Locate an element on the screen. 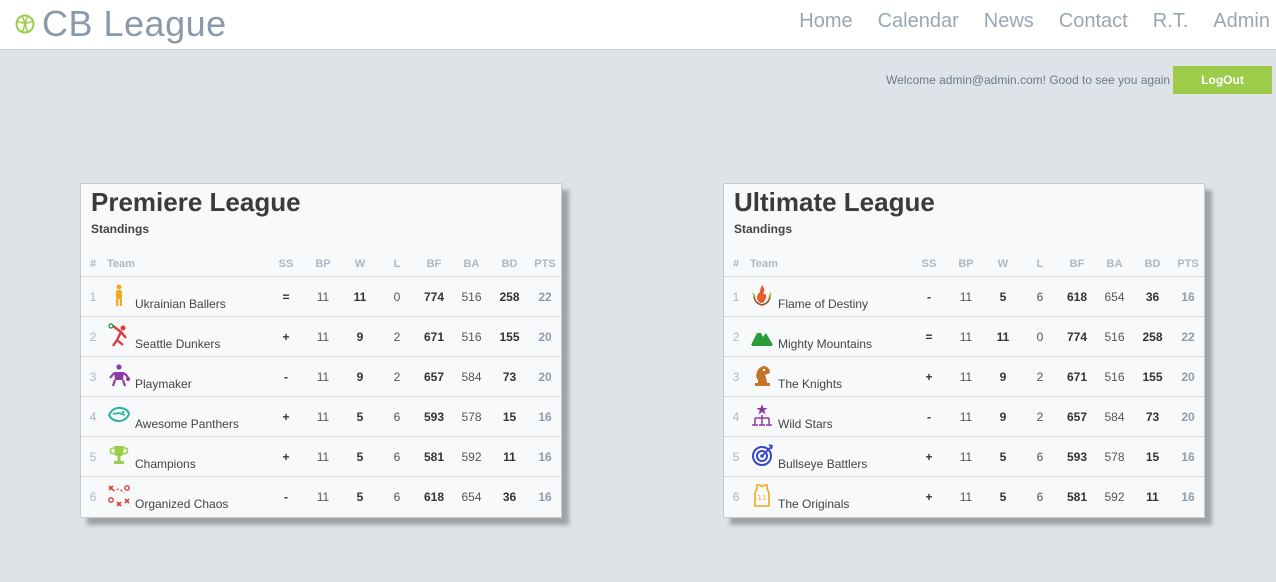  ba-cell: 516 is located at coordinates (471, 336).